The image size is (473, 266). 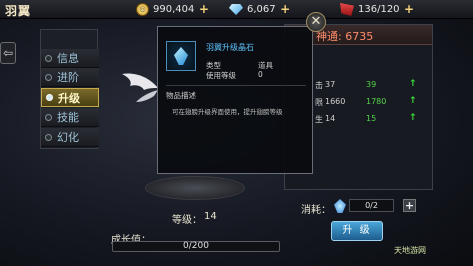 I want to click on item-level-value: 0, so click(x=260, y=74).